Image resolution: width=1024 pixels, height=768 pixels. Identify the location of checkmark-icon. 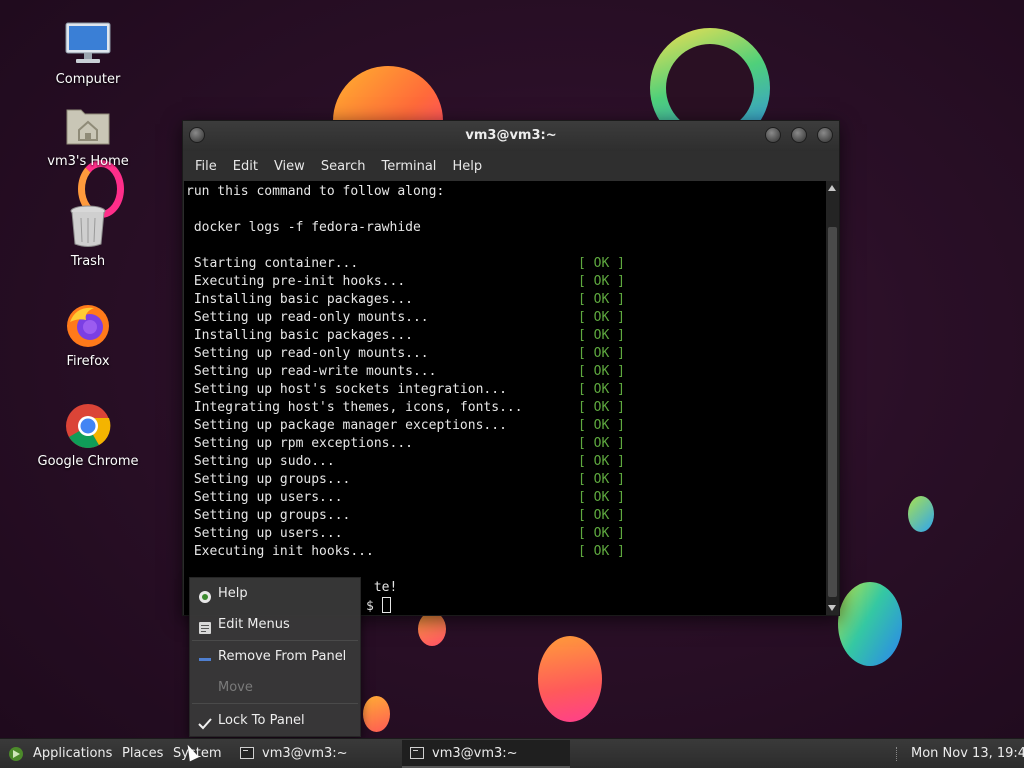
(205, 722).